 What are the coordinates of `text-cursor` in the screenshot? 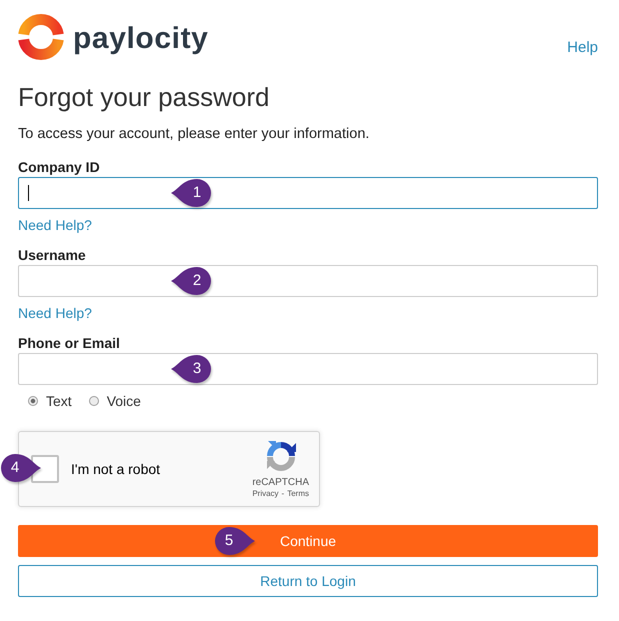 It's located at (28, 193).